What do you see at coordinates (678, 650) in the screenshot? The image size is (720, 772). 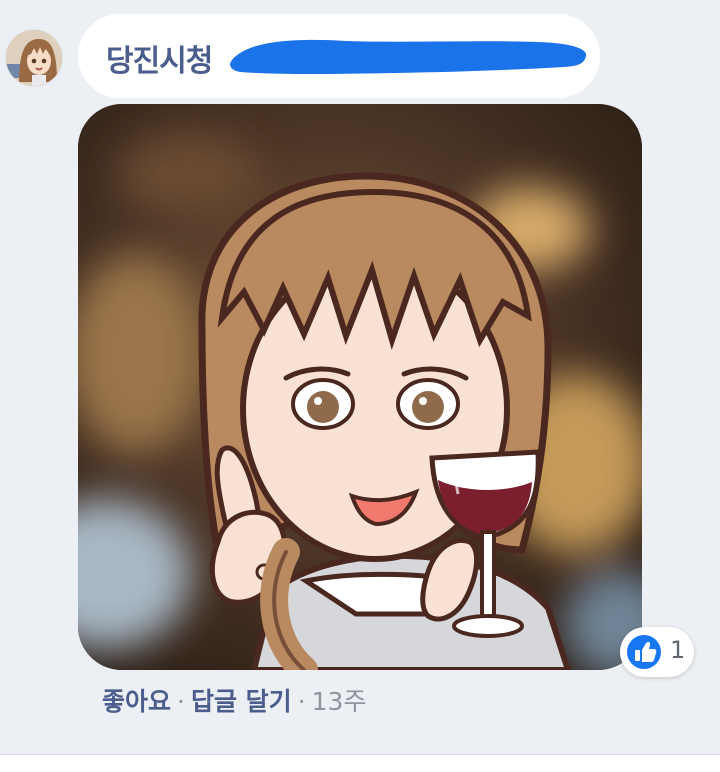 I see `reaction-count: 1` at bounding box center [678, 650].